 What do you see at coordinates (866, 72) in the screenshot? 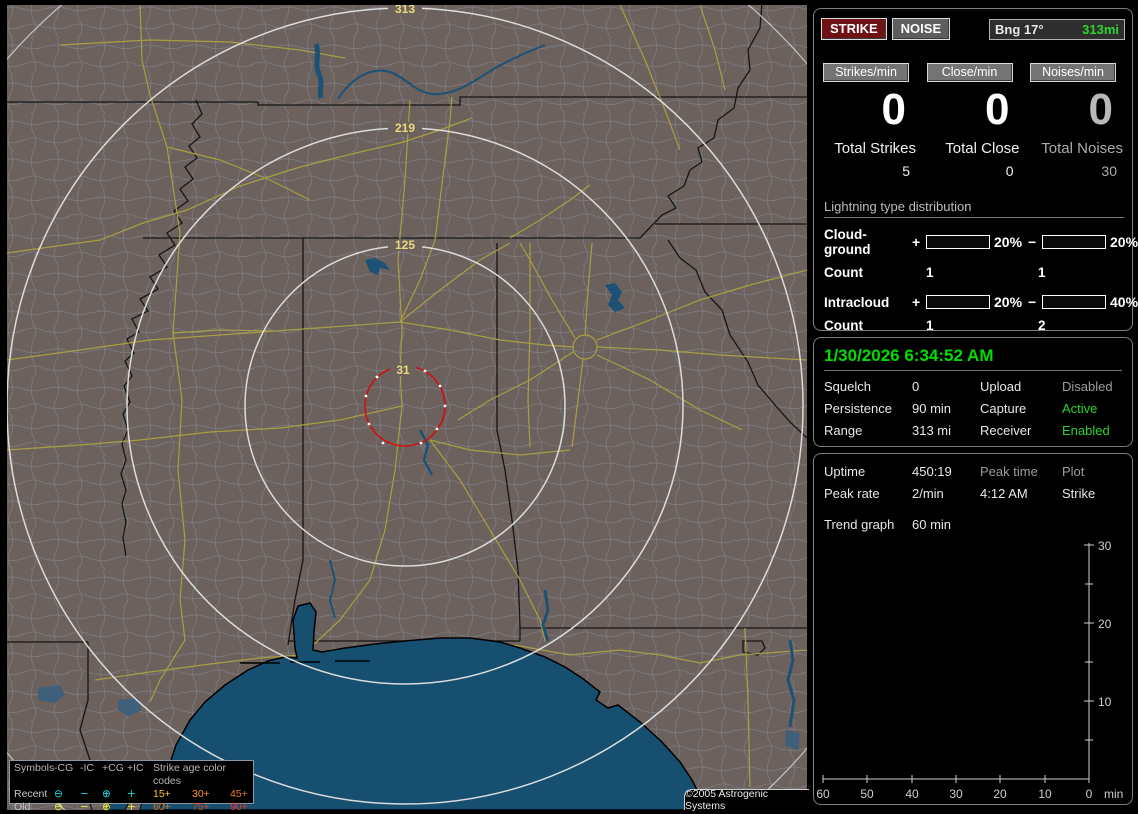
I see `strikes-per-min-chip: Strikes/min` at bounding box center [866, 72].